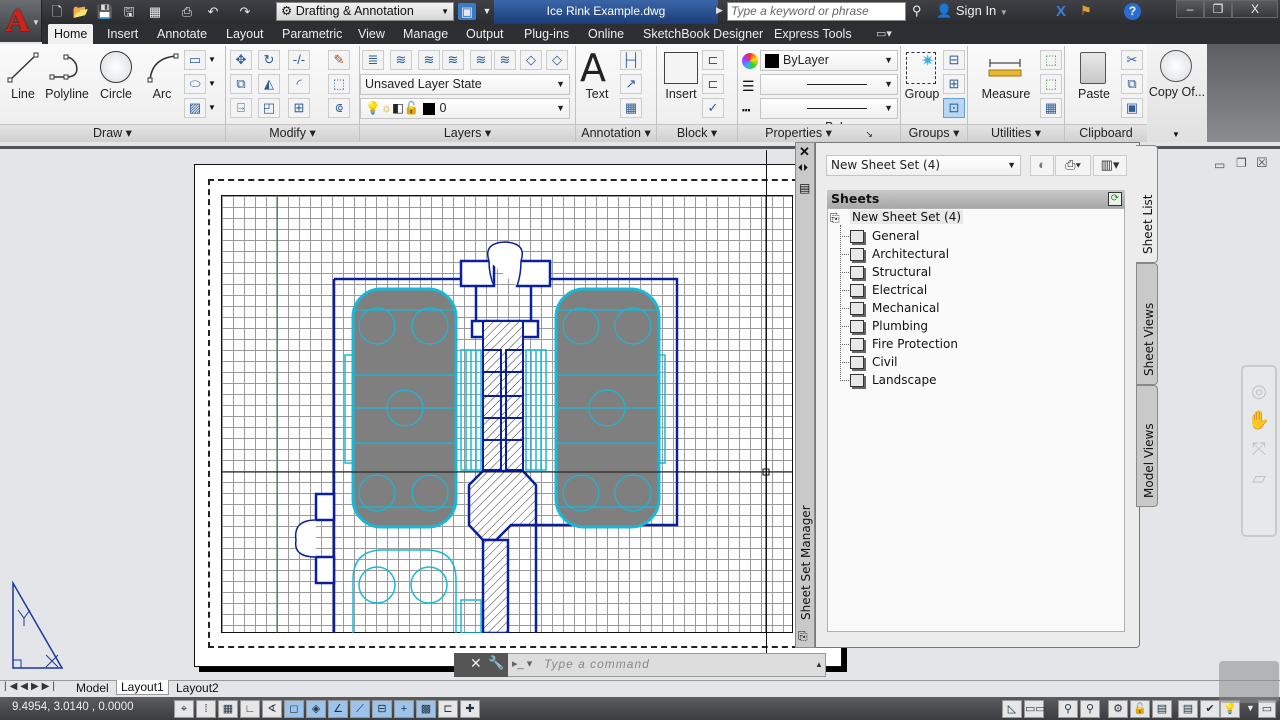 This screenshot has width=1280, height=720. What do you see at coordinates (245, 34) in the screenshot?
I see `tab-layout: Layout` at bounding box center [245, 34].